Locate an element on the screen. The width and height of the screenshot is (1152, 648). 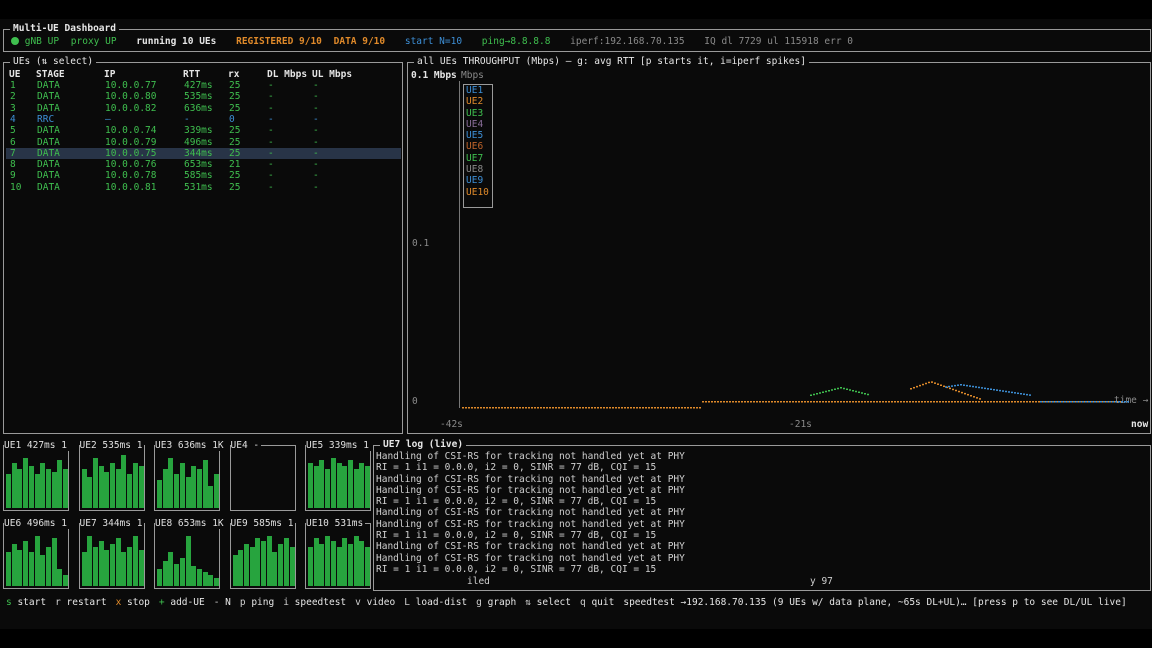
key-hint-select: ⇅ select is located at coordinates (548, 602).